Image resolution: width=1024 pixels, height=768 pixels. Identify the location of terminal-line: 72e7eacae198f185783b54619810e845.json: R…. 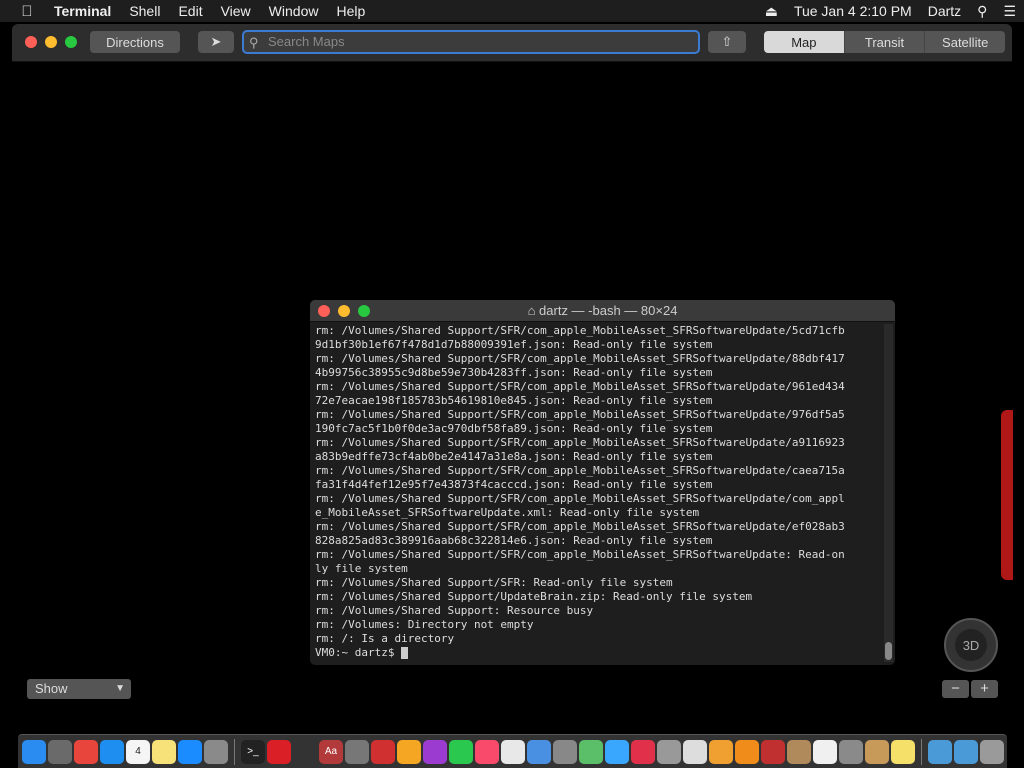
(514, 400).